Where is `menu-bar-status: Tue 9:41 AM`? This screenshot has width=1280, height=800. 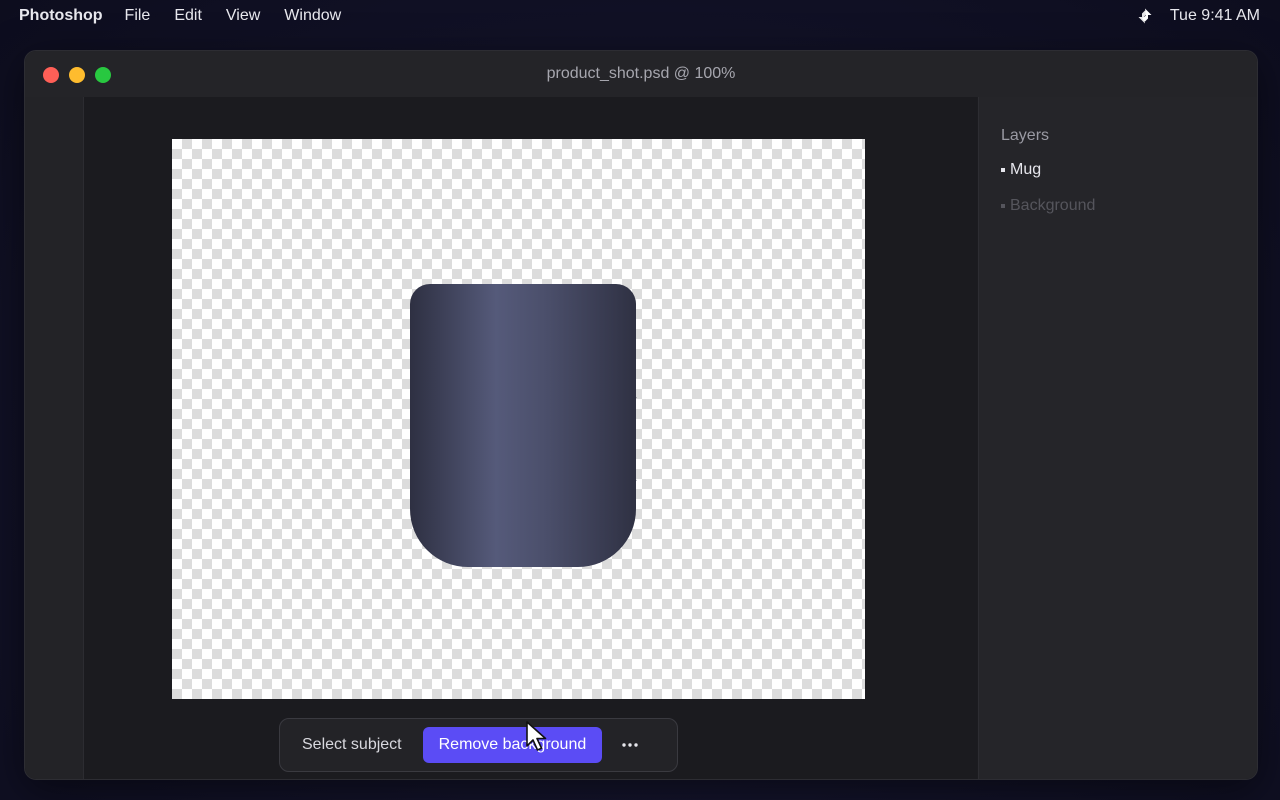
menu-bar-status: Tue 9:41 AM is located at coordinates (1198, 16).